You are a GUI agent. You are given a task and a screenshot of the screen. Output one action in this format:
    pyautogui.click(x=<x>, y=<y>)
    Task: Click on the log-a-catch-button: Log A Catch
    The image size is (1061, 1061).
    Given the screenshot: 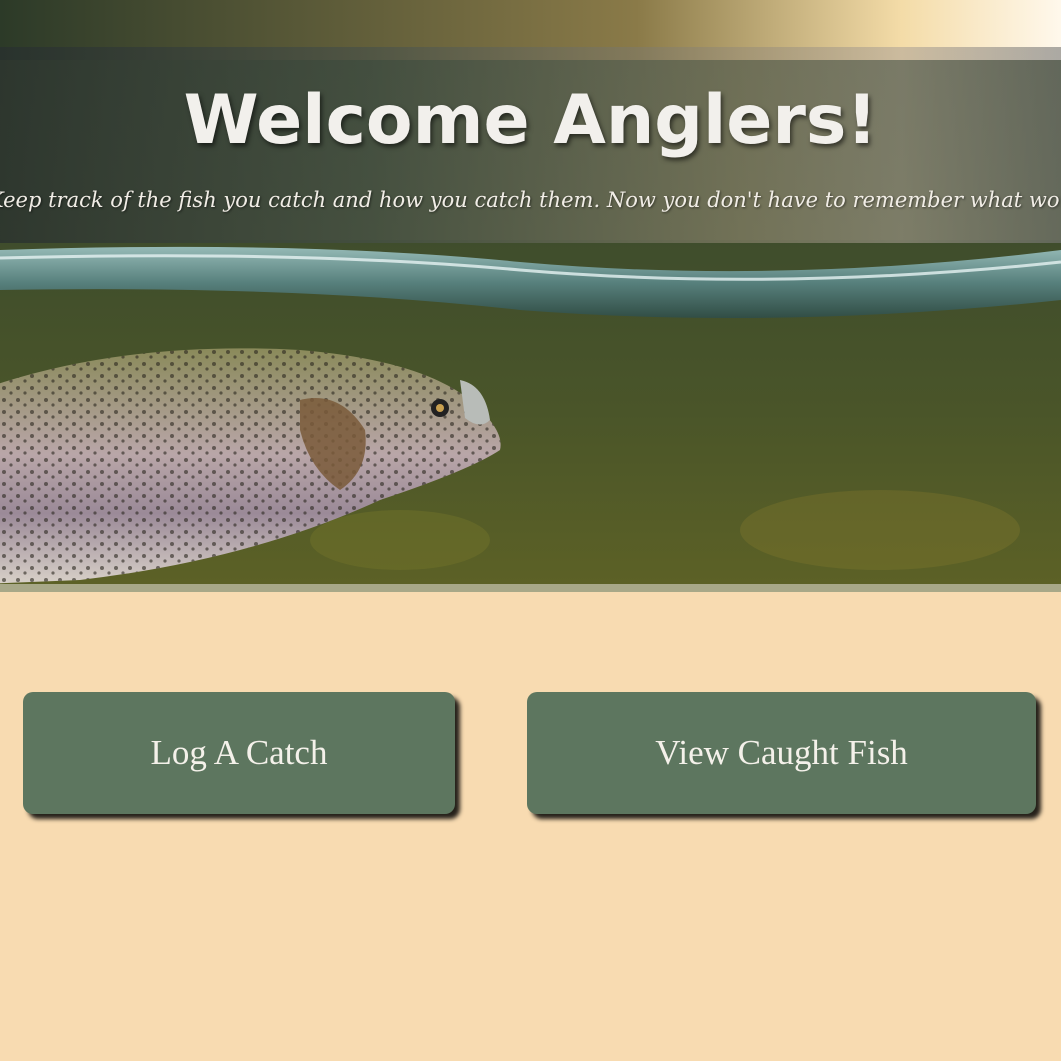 What is the action you would take?
    pyautogui.click(x=239, y=753)
    